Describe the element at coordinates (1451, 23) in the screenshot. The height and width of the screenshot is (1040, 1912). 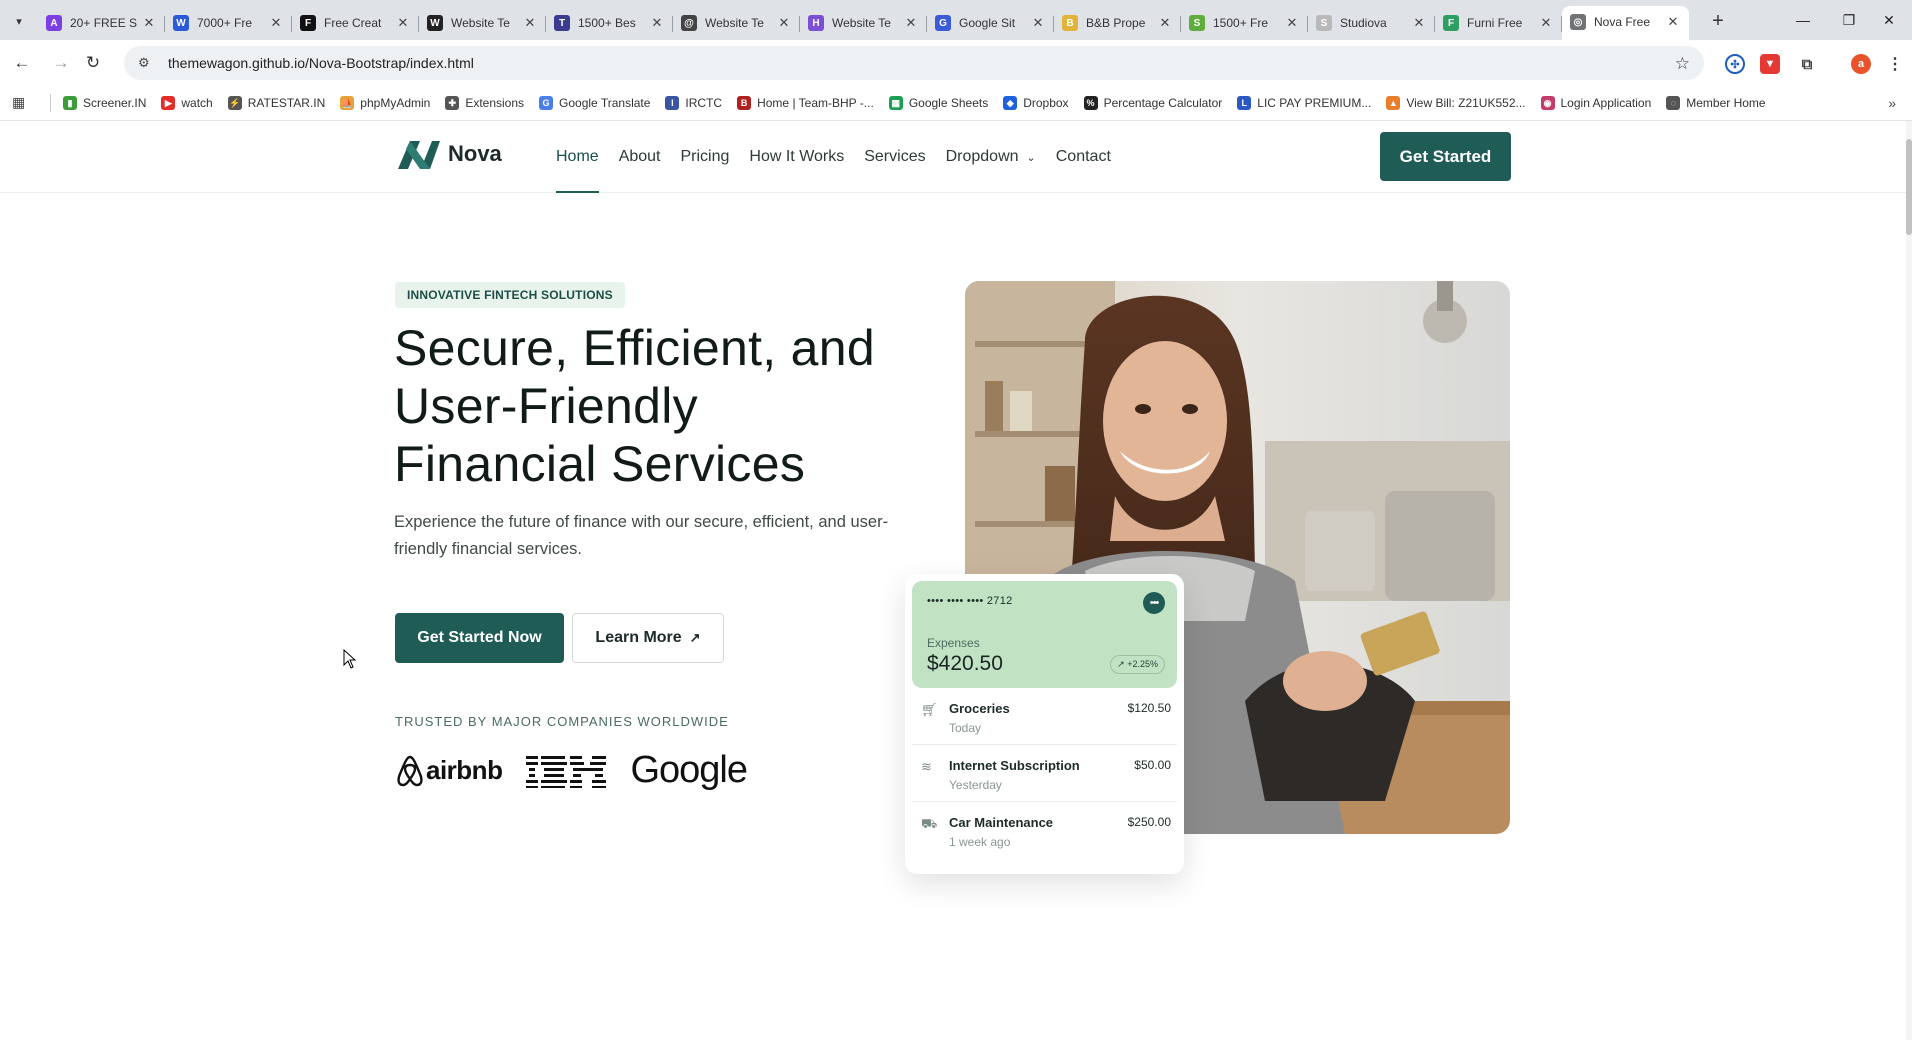
I see `tab-favicon-icon: F` at that location.